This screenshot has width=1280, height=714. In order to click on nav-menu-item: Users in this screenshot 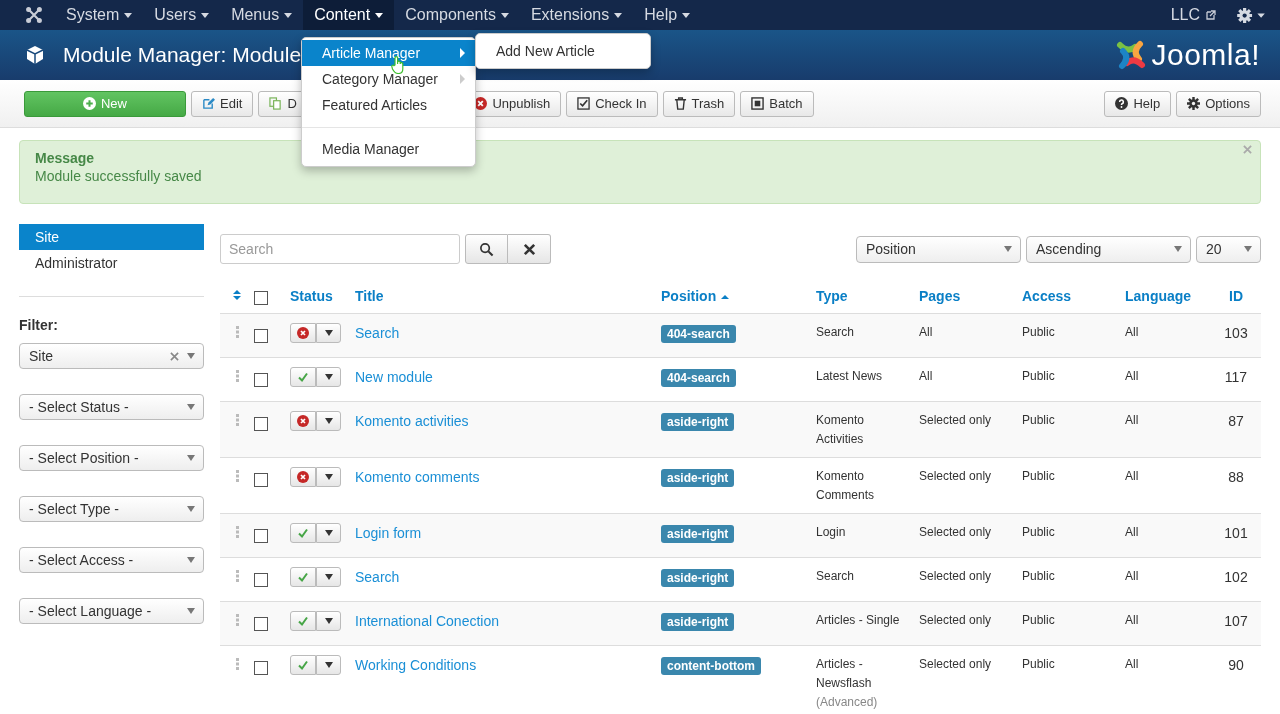, I will do `click(182, 15)`.